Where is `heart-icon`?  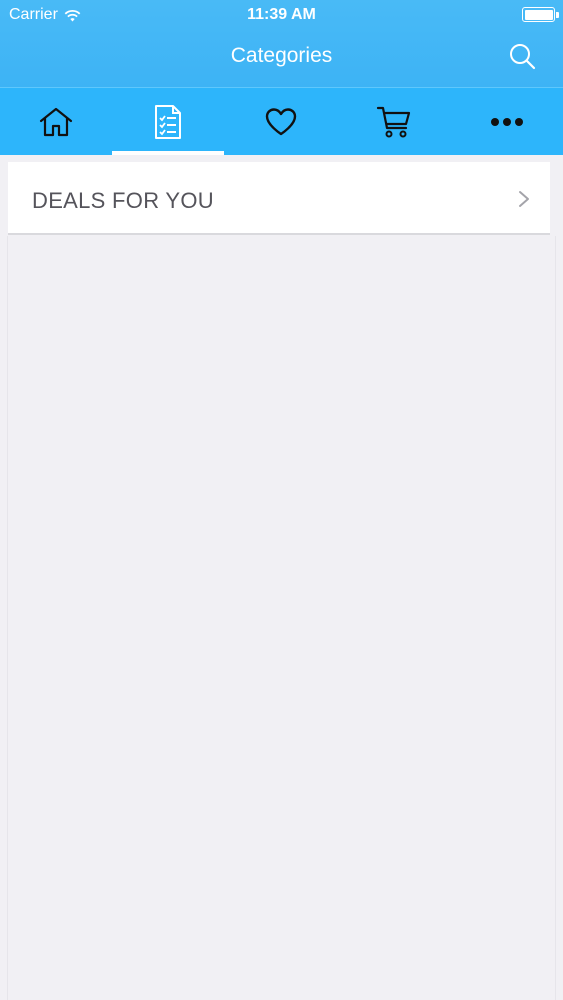 heart-icon is located at coordinates (281, 121).